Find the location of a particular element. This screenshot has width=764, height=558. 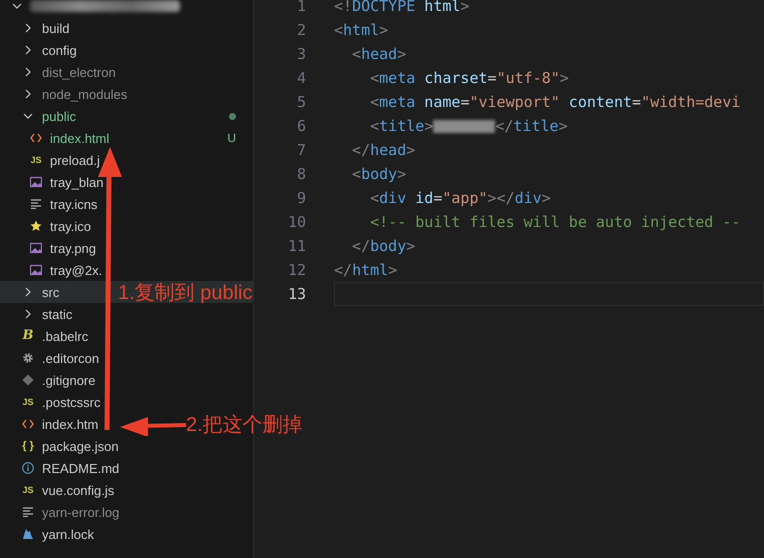

gear-icon is located at coordinates (28, 358).